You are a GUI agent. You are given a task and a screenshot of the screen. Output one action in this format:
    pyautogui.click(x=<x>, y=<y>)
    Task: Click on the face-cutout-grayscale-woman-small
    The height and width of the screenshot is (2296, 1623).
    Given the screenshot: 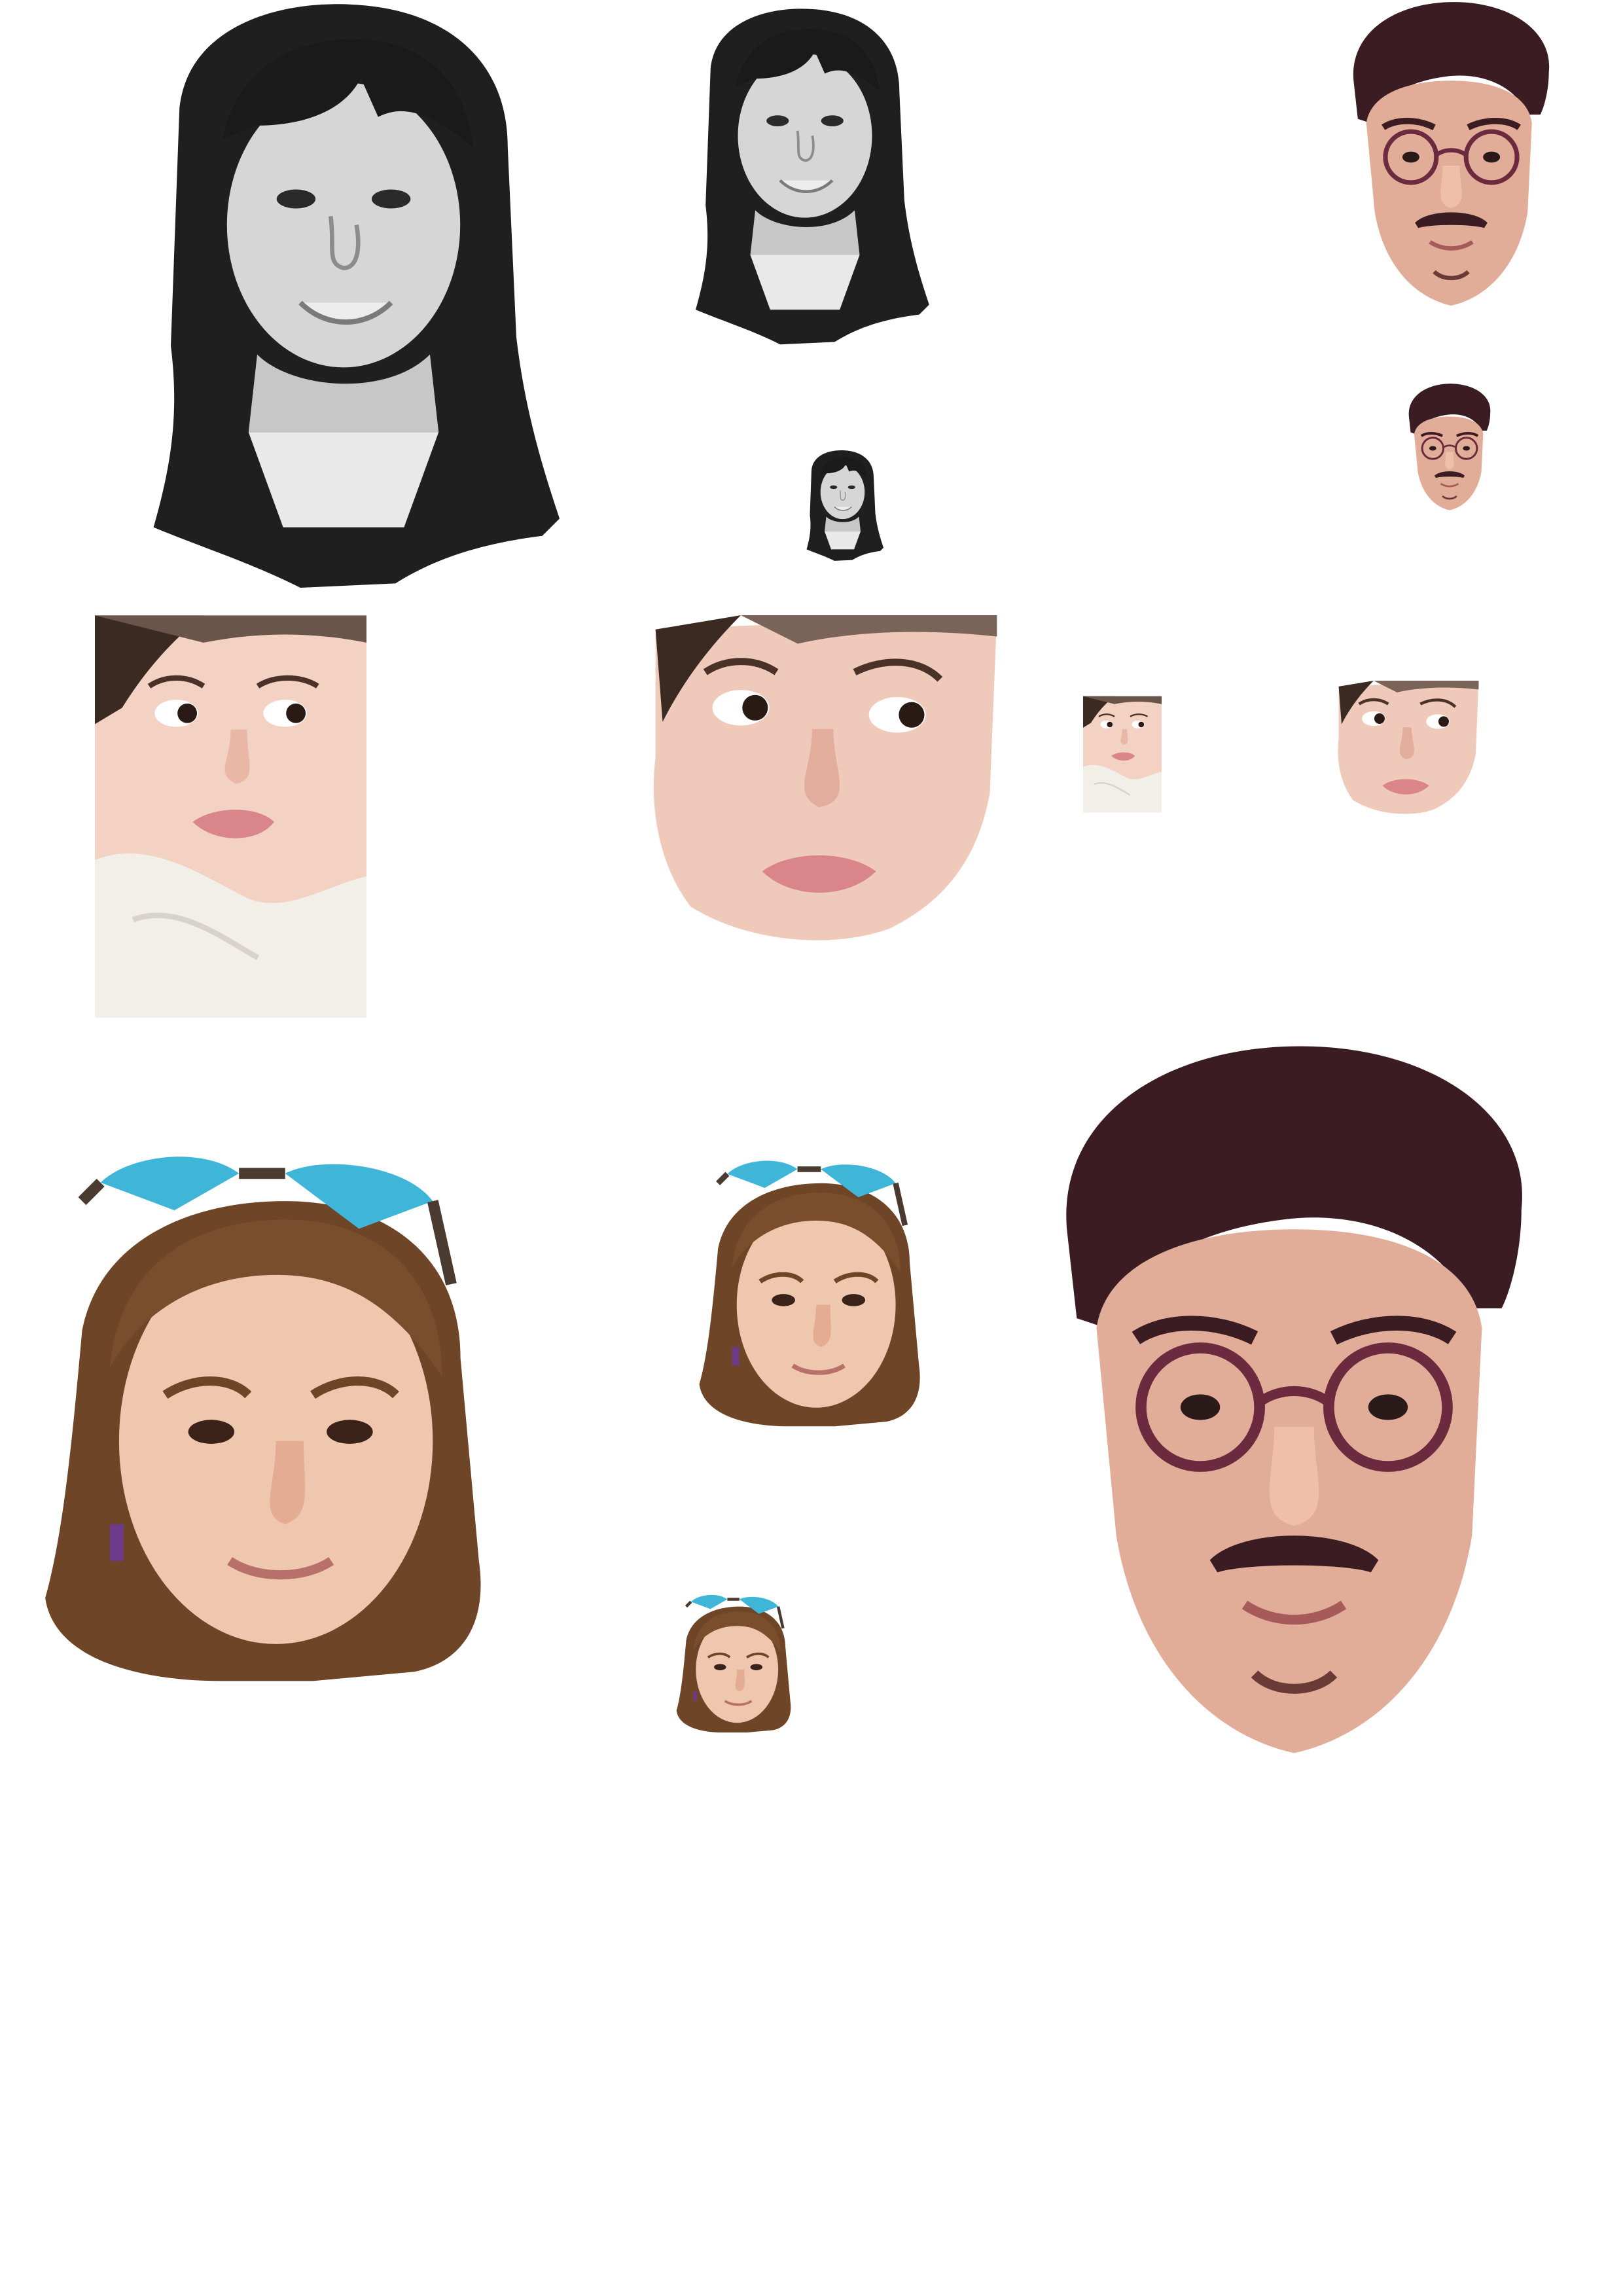 What is the action you would take?
    pyautogui.click(x=842, y=505)
    